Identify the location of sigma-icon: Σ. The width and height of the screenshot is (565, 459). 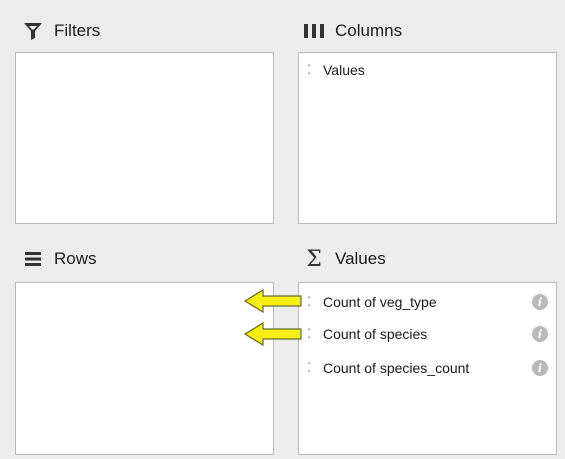
(314, 259).